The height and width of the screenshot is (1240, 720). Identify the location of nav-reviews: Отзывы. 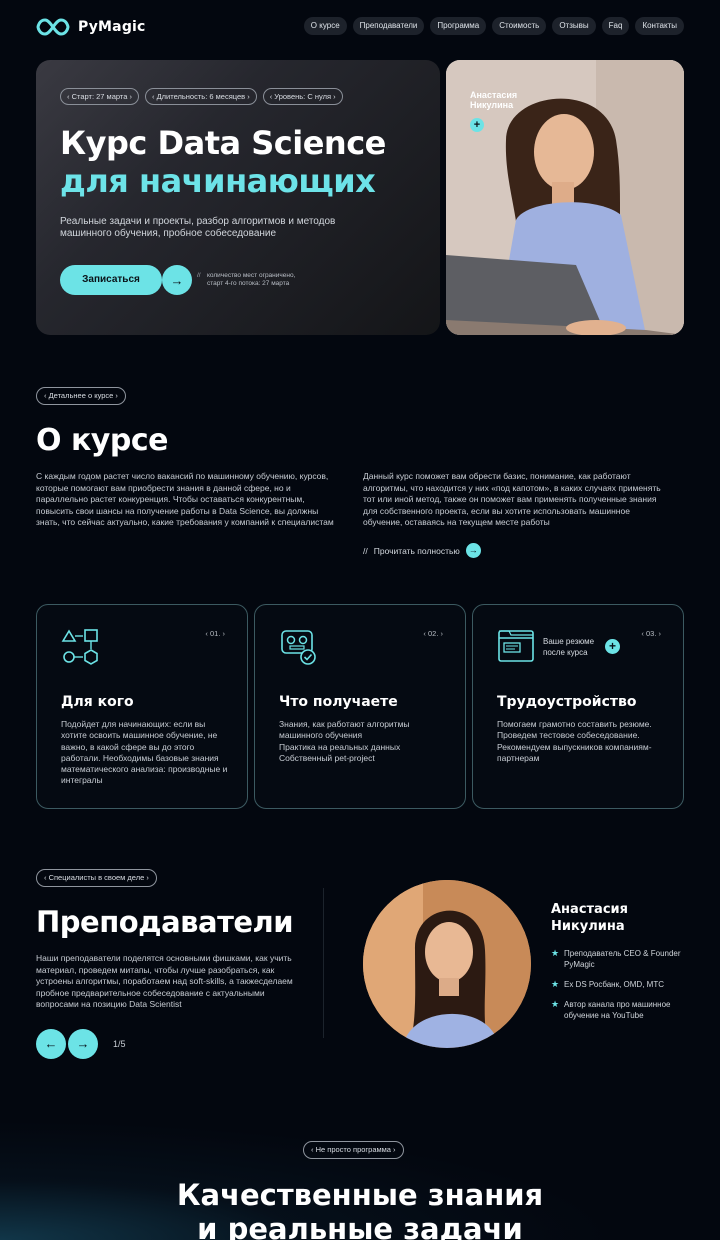
(574, 26).